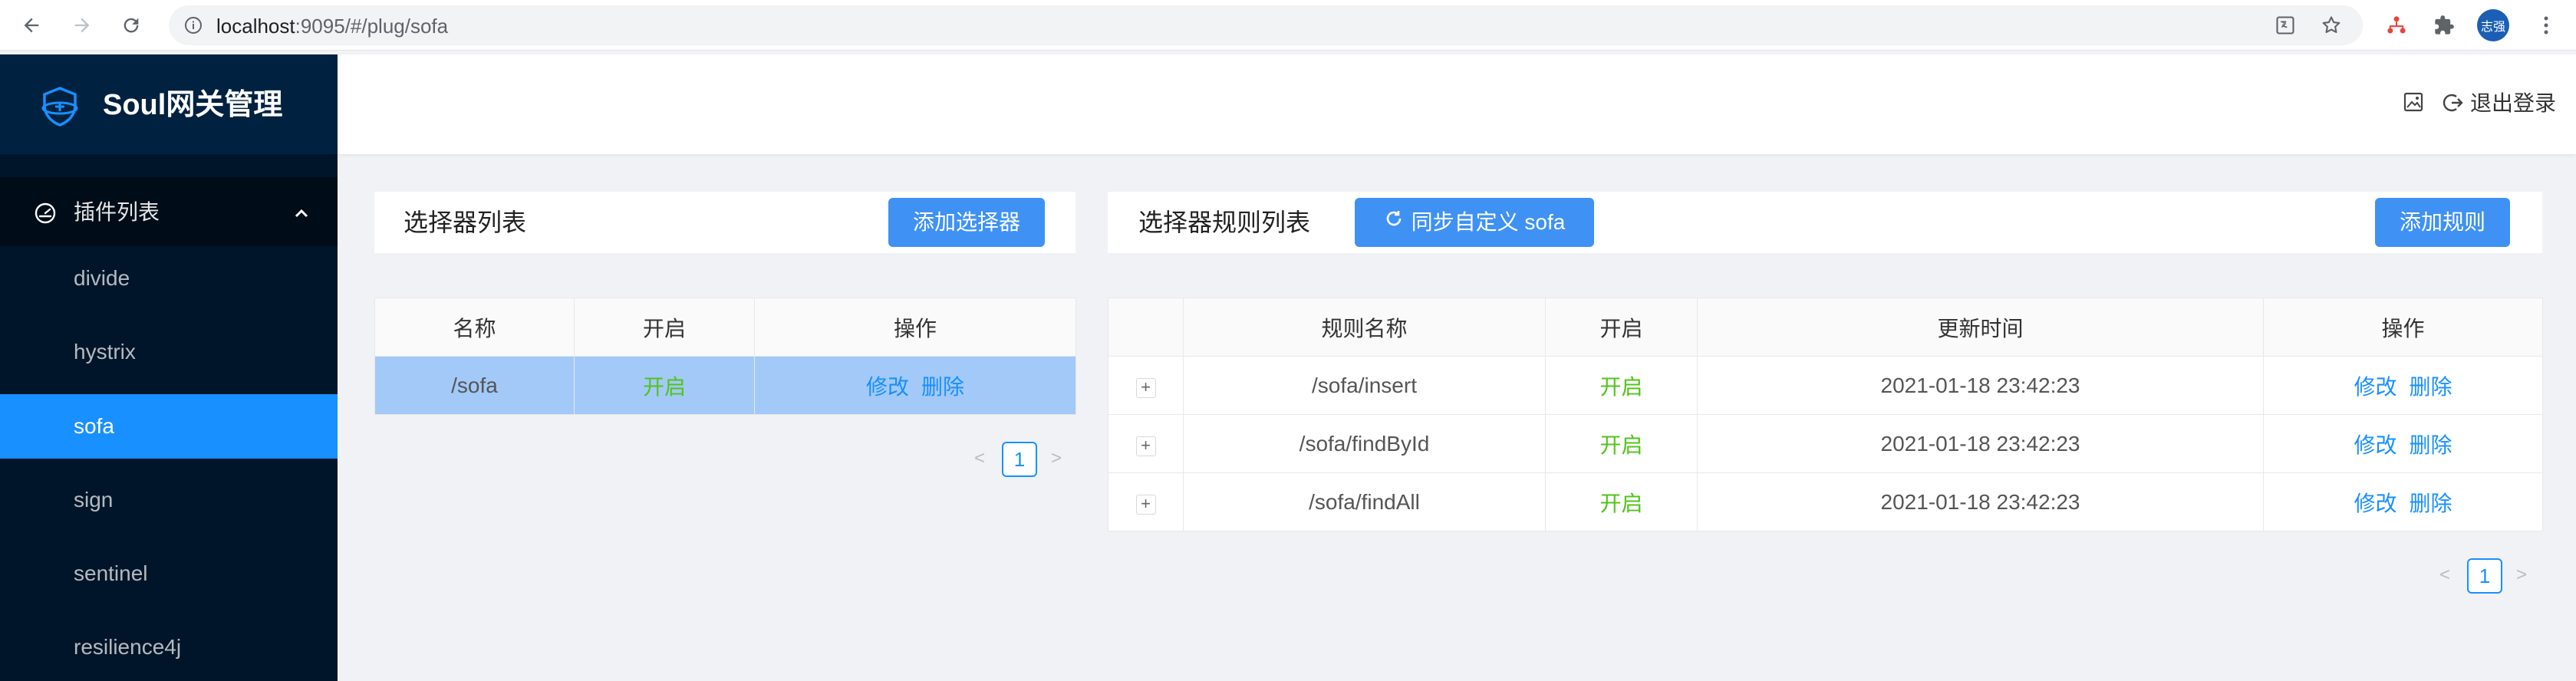 This screenshot has width=2576, height=681. I want to click on selector-pagination: < 1 >, so click(1020, 459).